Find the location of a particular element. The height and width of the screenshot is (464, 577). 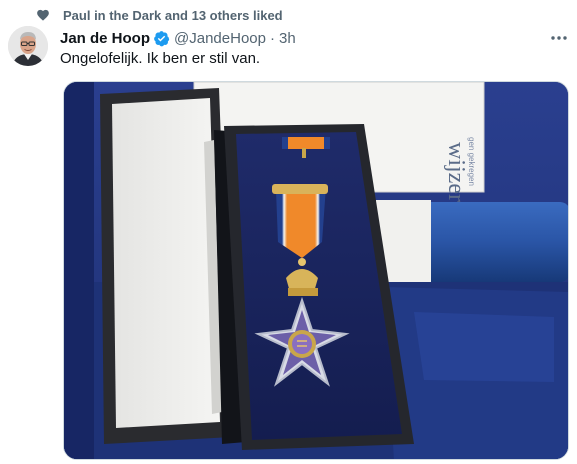

tweet-text: Ongelofelijk. Ik ben er stil van. is located at coordinates (160, 58).